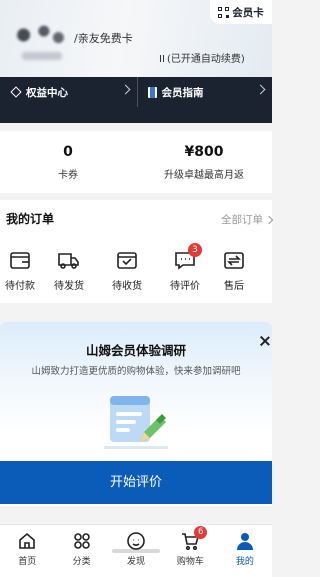  I want to click on qr-code-icon, so click(224, 12).